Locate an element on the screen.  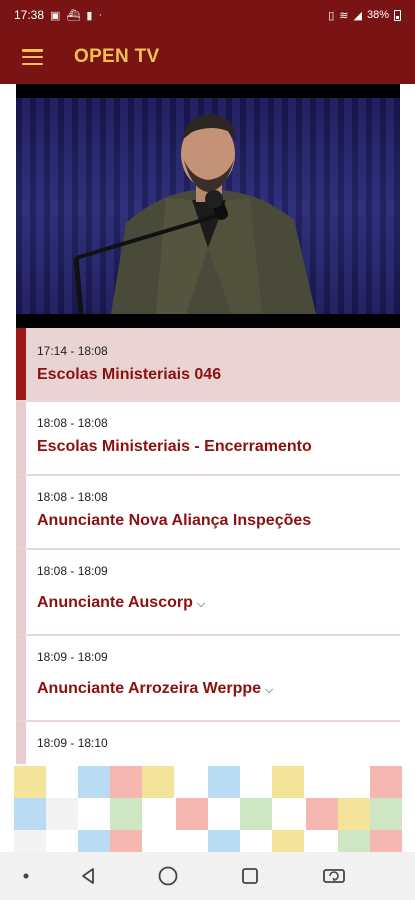
schedule-title-wrap: Anunciante Arrozeira Werppe ⌵ is located at coordinates (155, 689).